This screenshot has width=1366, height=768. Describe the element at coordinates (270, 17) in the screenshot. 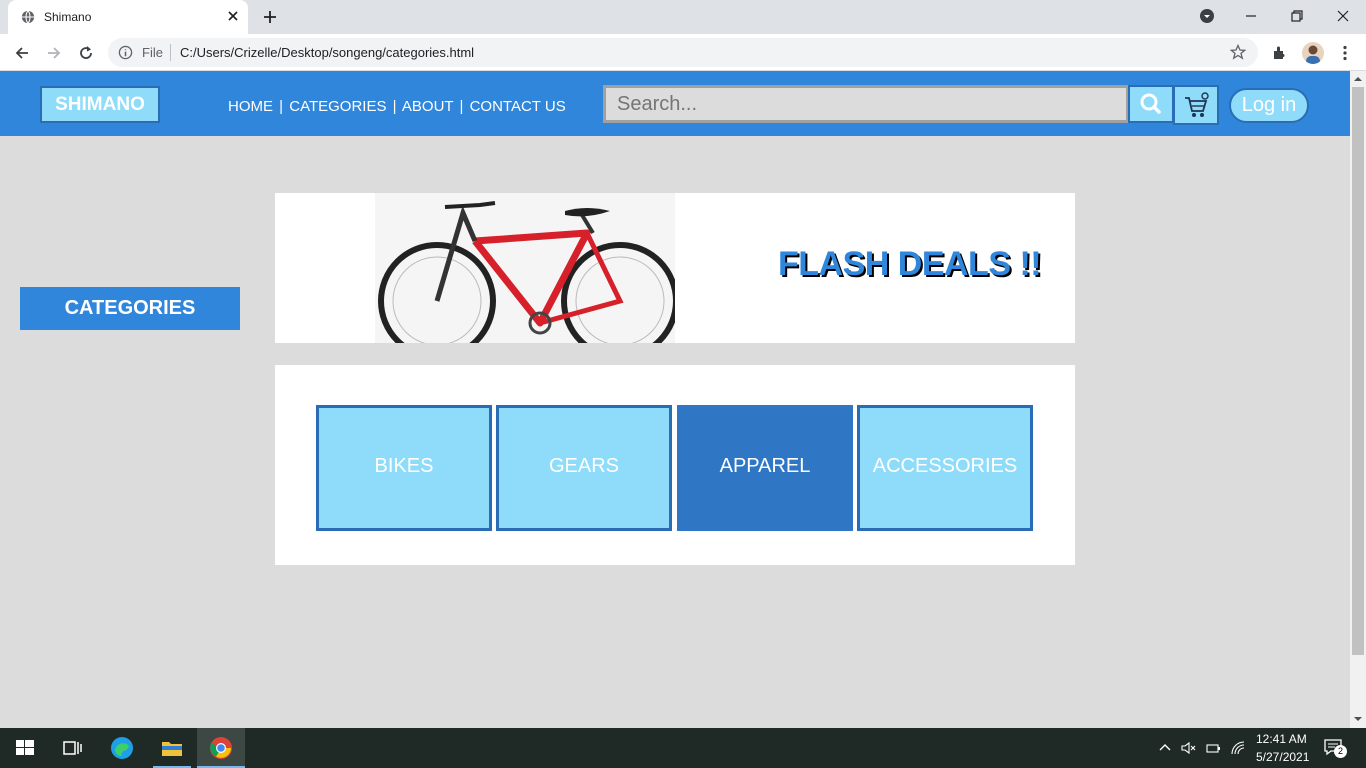

I see `new-tab-icon` at that location.